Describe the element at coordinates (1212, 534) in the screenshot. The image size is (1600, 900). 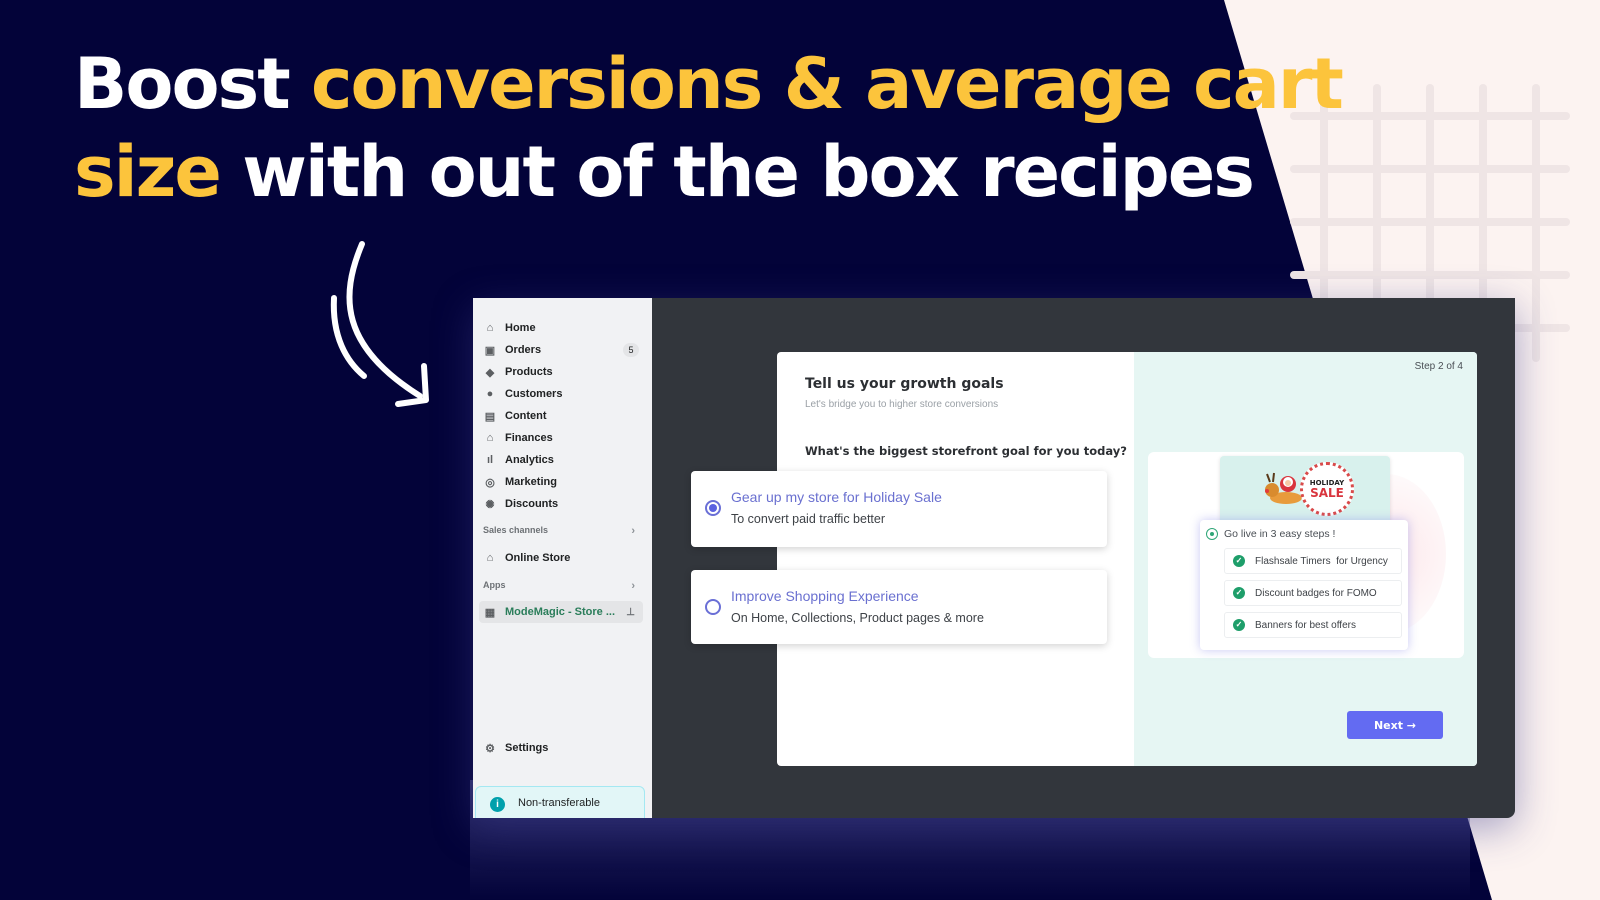
I see `radio-ring-icon` at that location.